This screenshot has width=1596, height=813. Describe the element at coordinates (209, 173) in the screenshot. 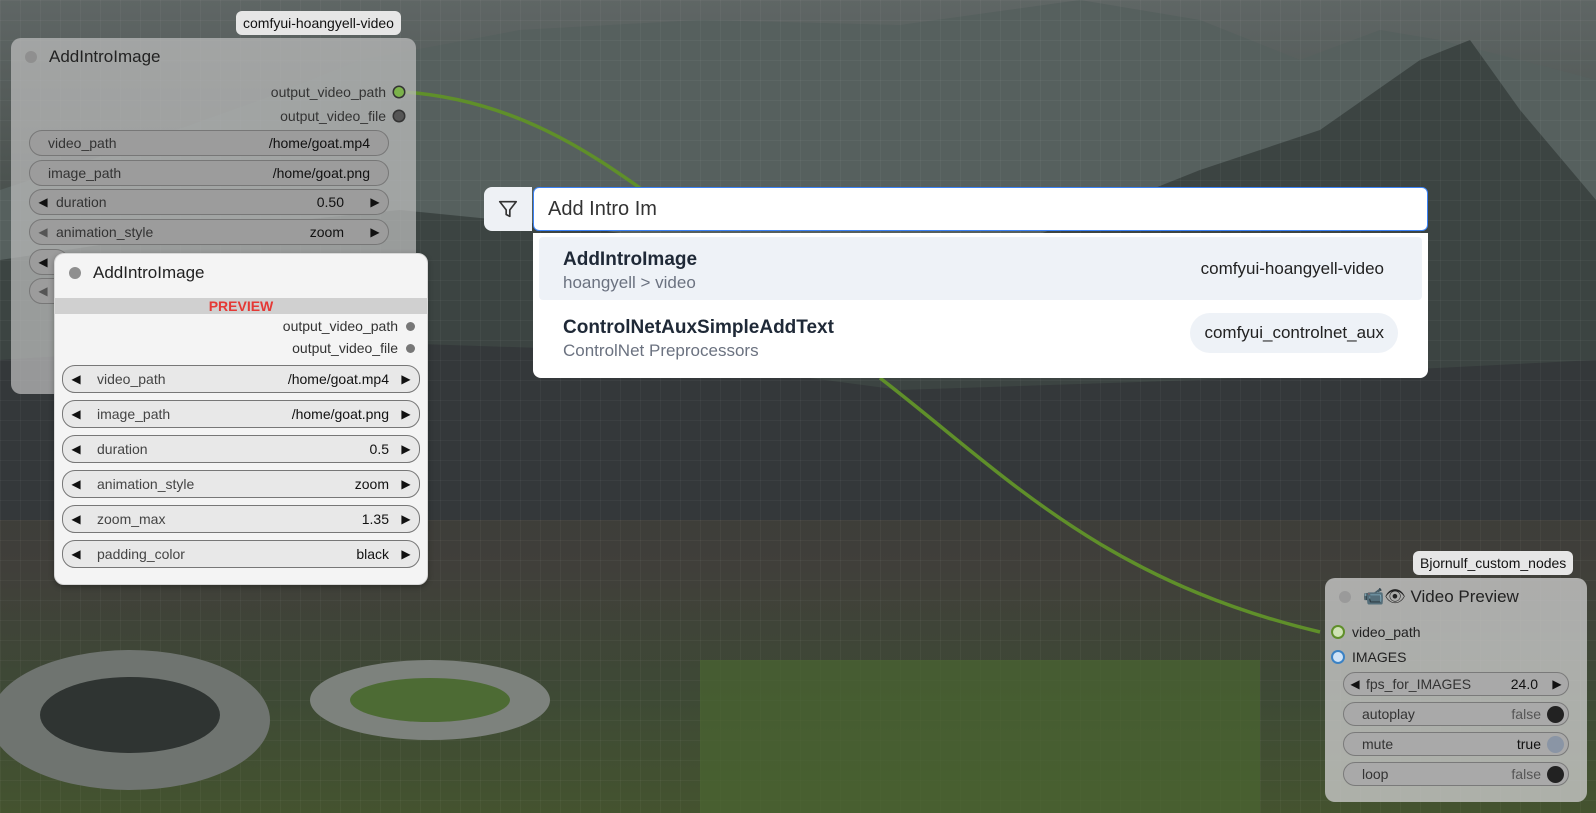

I see `widget-image-path: image_path /home/goat.png` at that location.